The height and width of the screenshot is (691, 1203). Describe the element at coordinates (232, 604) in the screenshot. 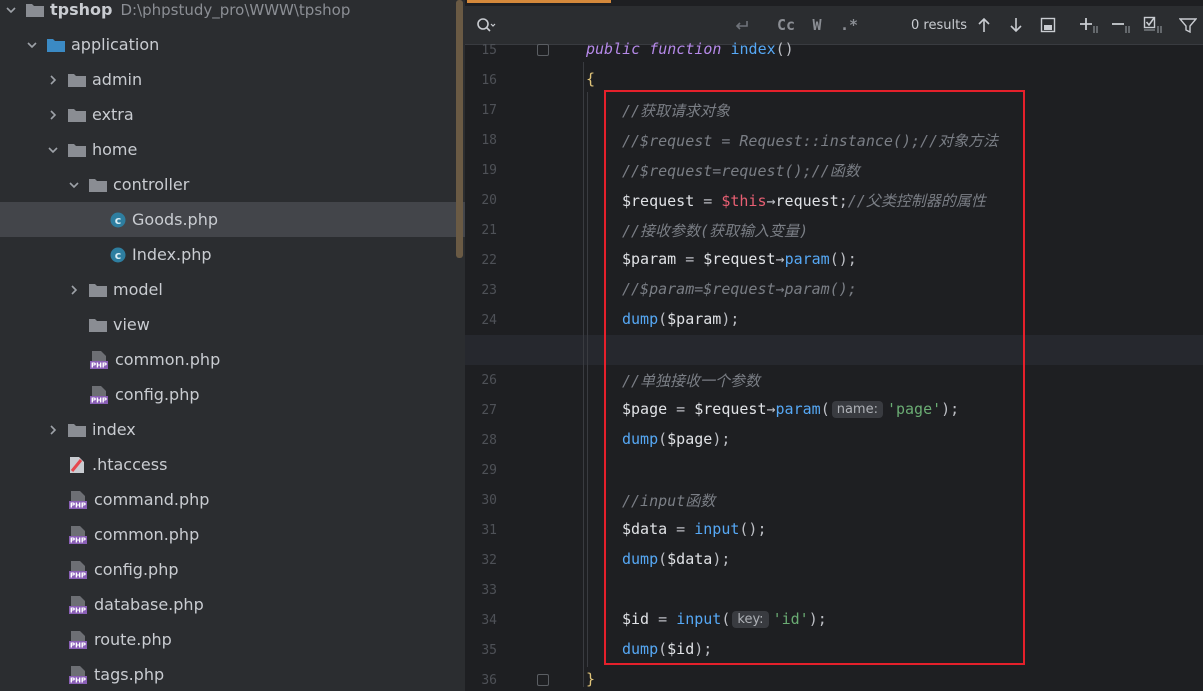

I see `tree-item: PHP database.php` at that location.